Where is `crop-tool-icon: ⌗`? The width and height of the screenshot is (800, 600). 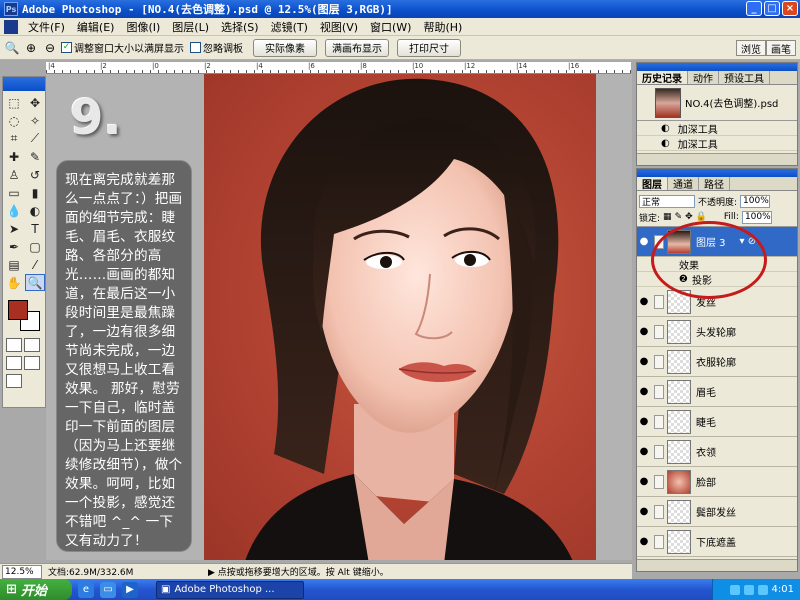
crop-tool-icon: ⌗ is located at coordinates (14, 138).